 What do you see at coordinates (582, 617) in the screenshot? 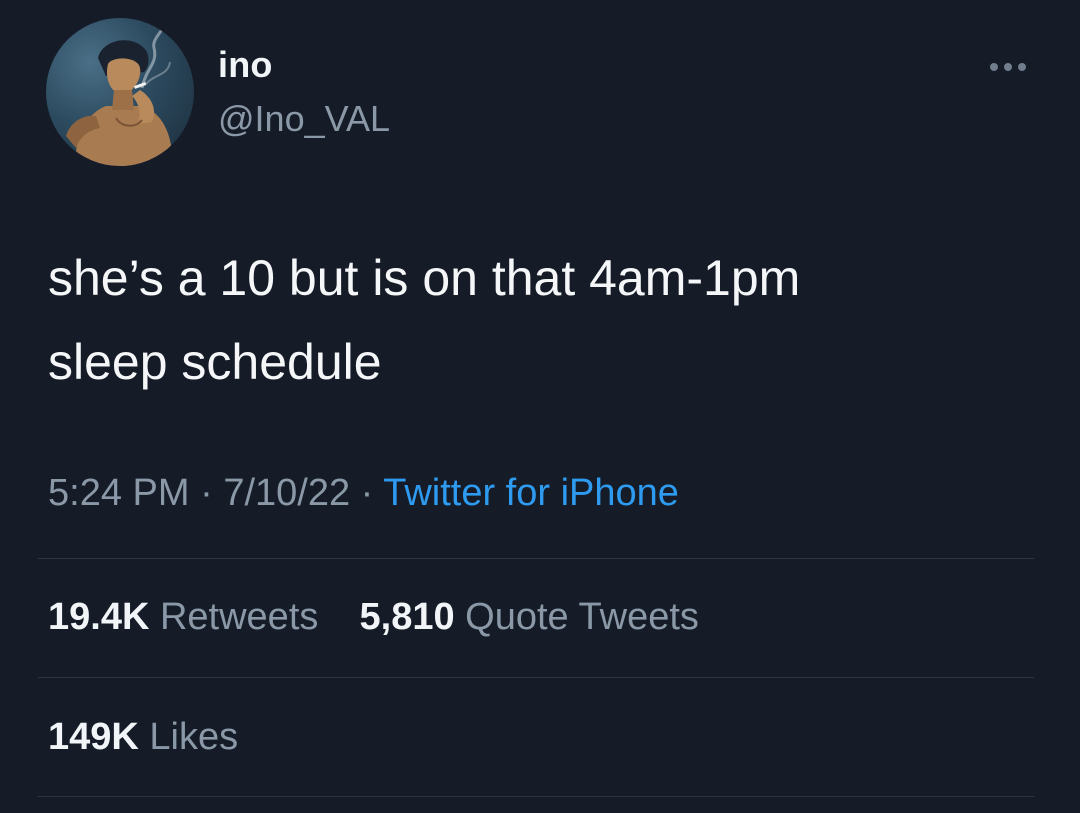
I see `quote-tweets-label: Quote Tweets` at bounding box center [582, 617].